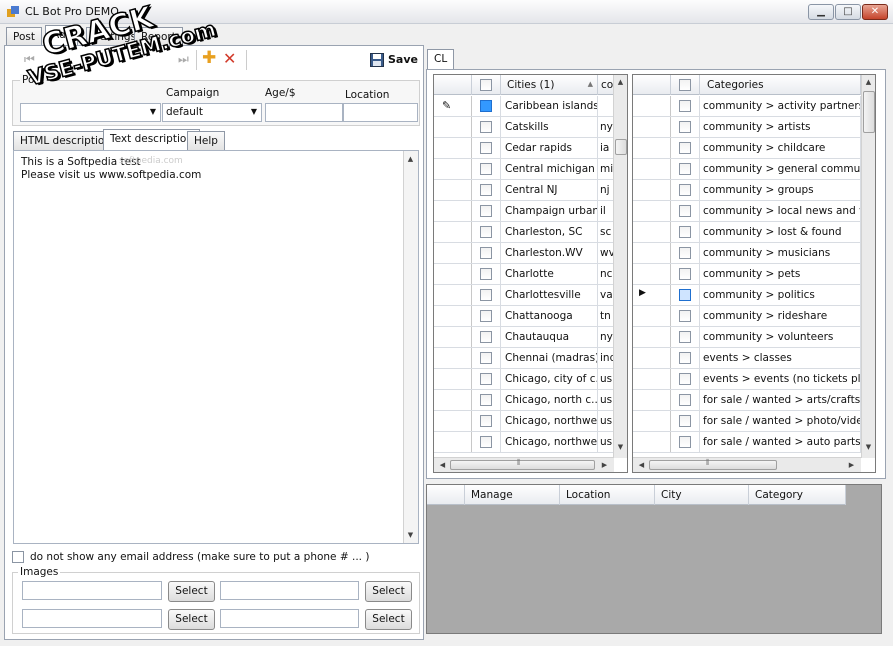  I want to click on categories-column-header: Categories, so click(780, 85).